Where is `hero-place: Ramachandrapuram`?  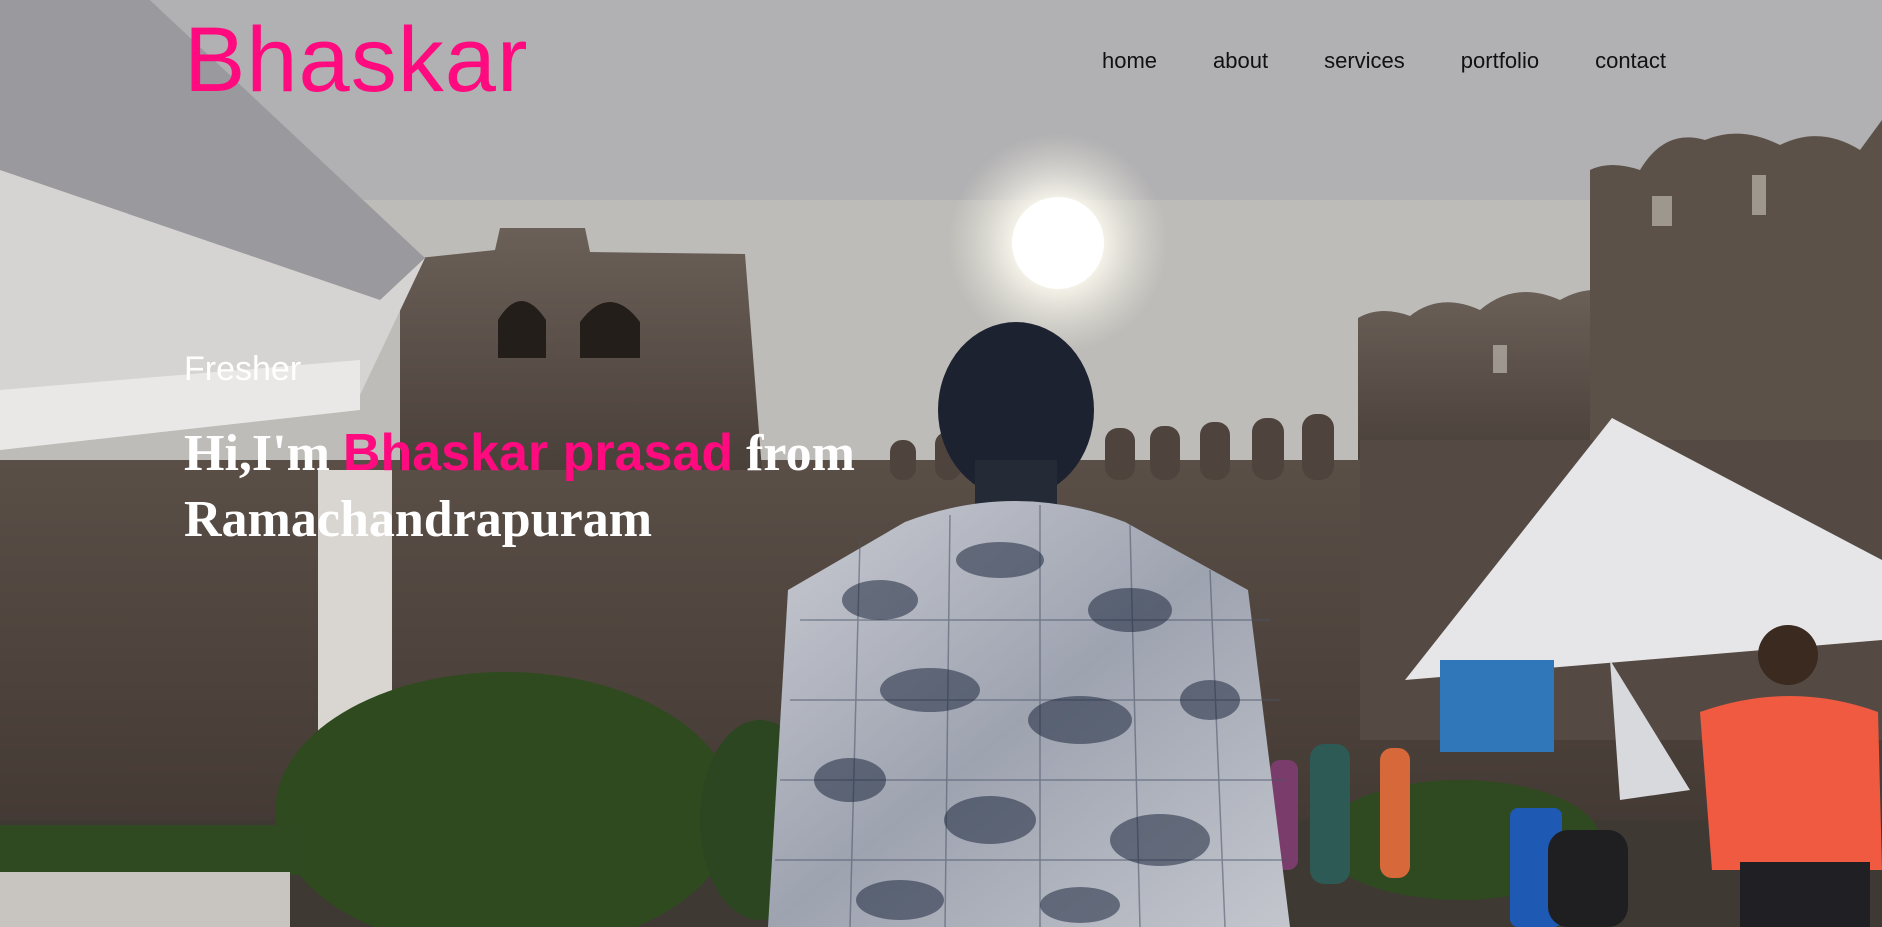
hero-place: Ramachandrapuram is located at coordinates (418, 519).